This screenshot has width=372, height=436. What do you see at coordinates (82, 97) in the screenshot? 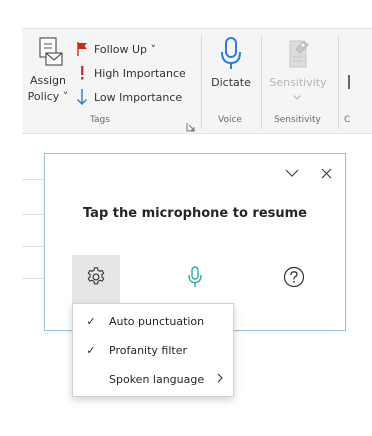
I see `arrow-down-icon` at bounding box center [82, 97].